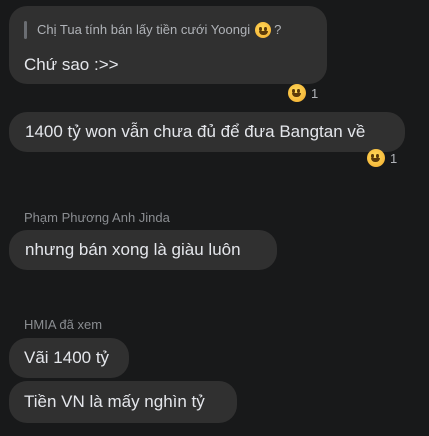  Describe the element at coordinates (63, 324) in the screenshot. I see `seen-status: HMIA đã xem` at that location.